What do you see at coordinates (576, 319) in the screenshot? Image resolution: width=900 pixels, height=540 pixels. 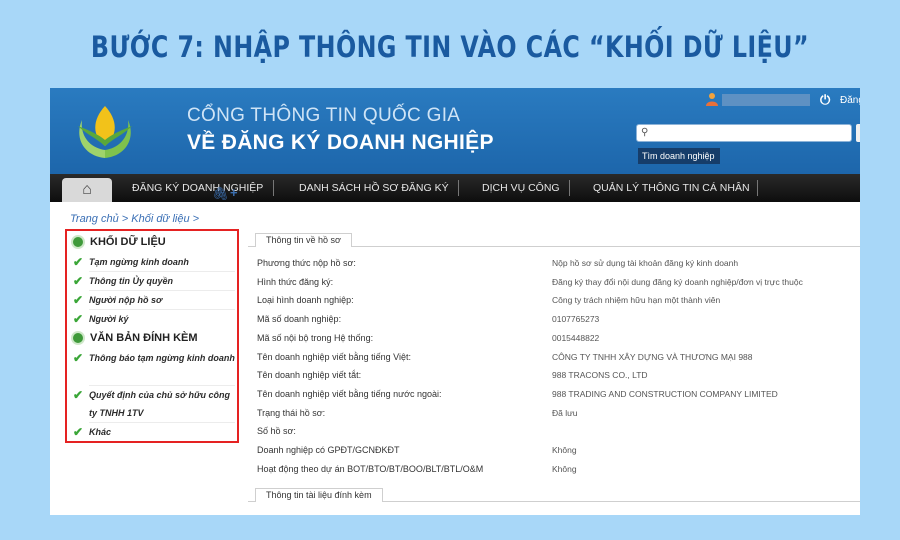 I see `info-value: 0107765273` at bounding box center [576, 319].